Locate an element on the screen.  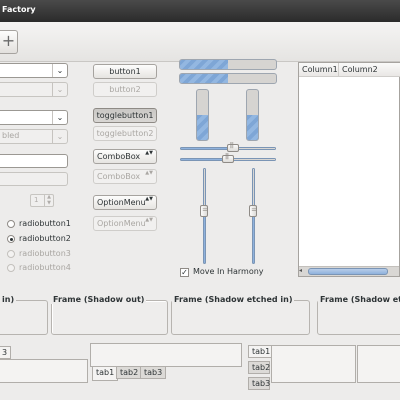
frame-shadow-out is located at coordinates (109, 317).